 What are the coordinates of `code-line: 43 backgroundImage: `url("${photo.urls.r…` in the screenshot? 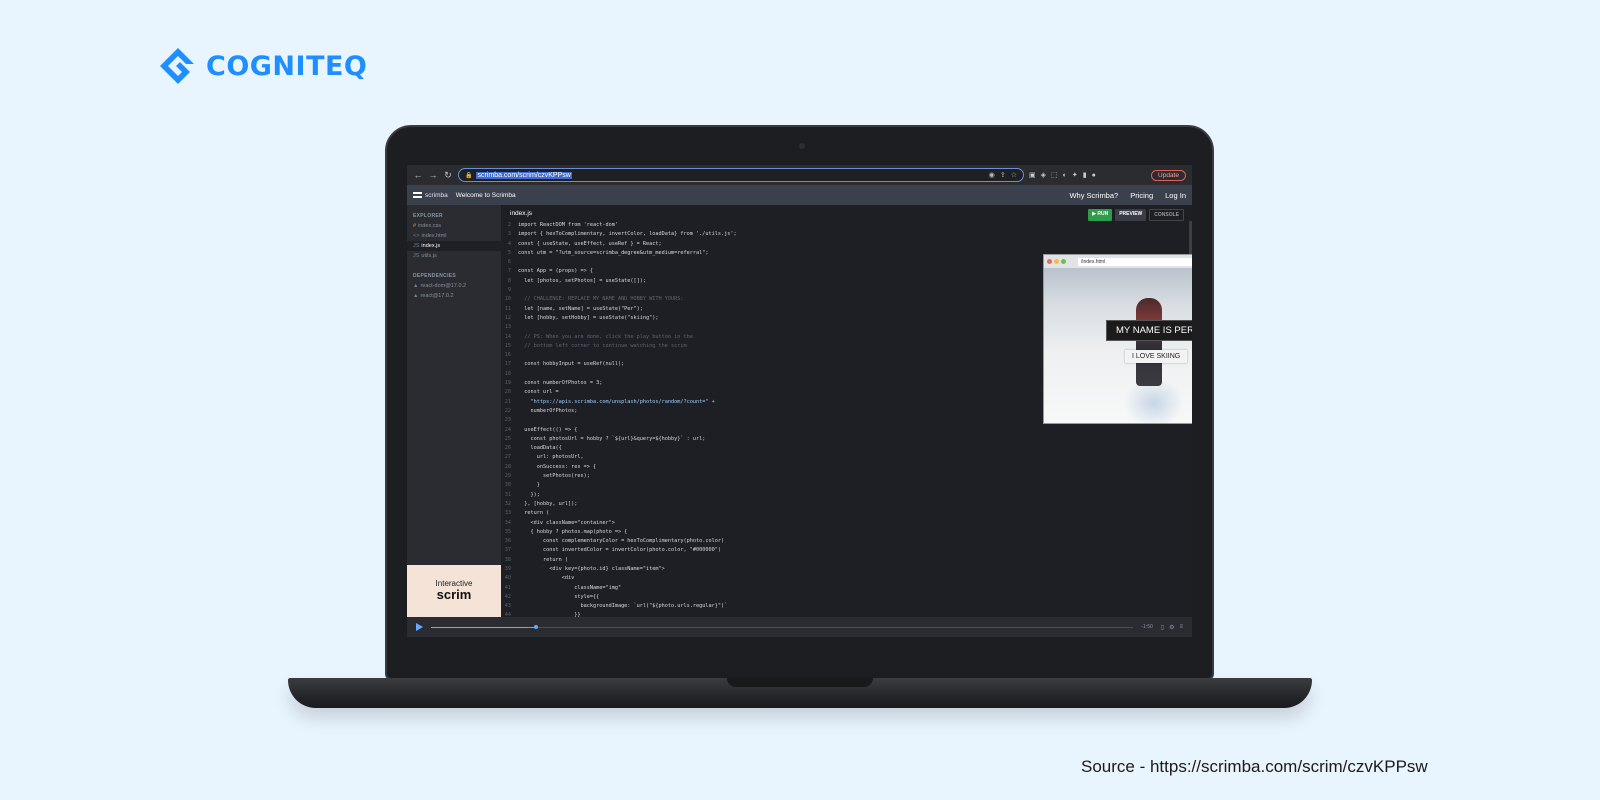 It's located at (721, 606).